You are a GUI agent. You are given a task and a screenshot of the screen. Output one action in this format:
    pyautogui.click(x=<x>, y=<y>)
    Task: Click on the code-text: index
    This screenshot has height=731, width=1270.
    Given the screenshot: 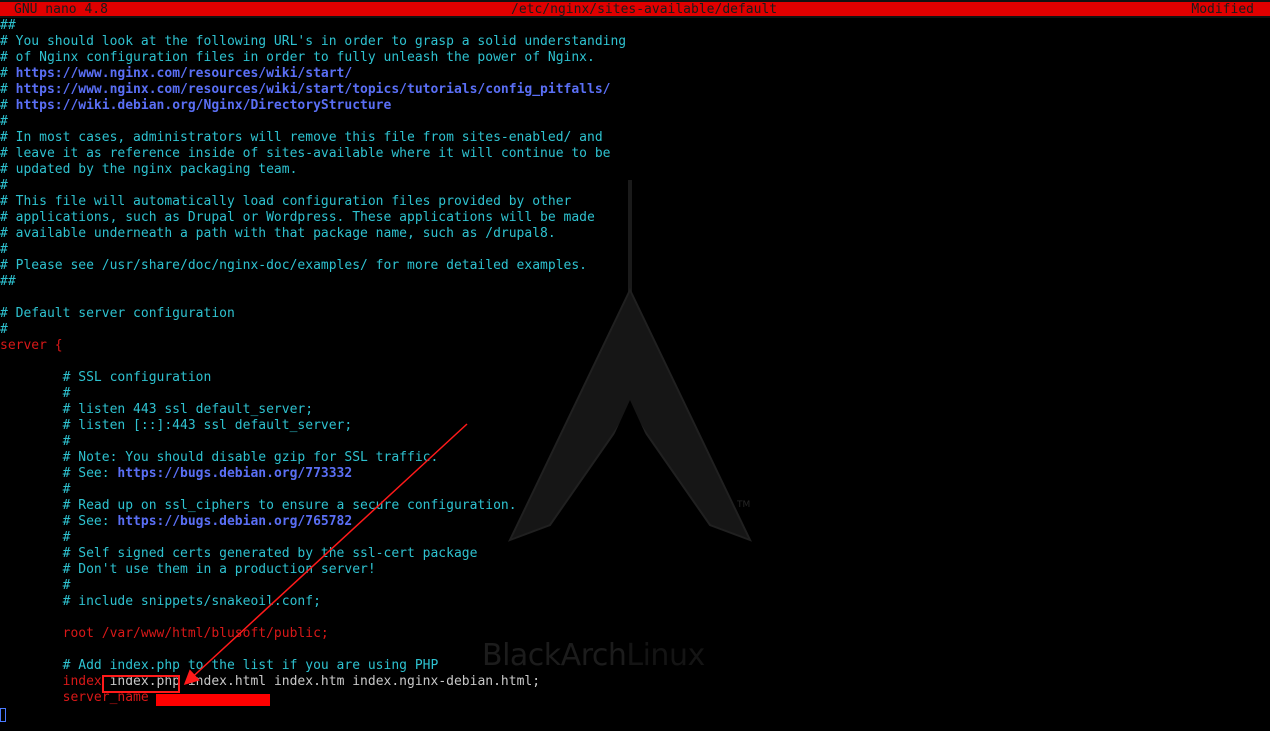 What is the action you would take?
    pyautogui.click(x=55, y=681)
    